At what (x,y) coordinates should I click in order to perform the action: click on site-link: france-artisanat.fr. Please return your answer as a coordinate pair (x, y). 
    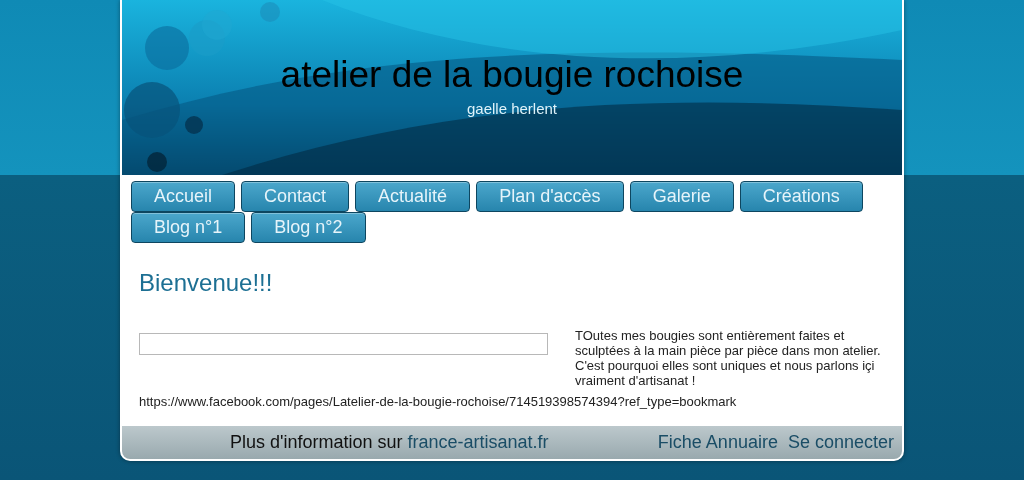
    Looking at the image, I should click on (478, 442).